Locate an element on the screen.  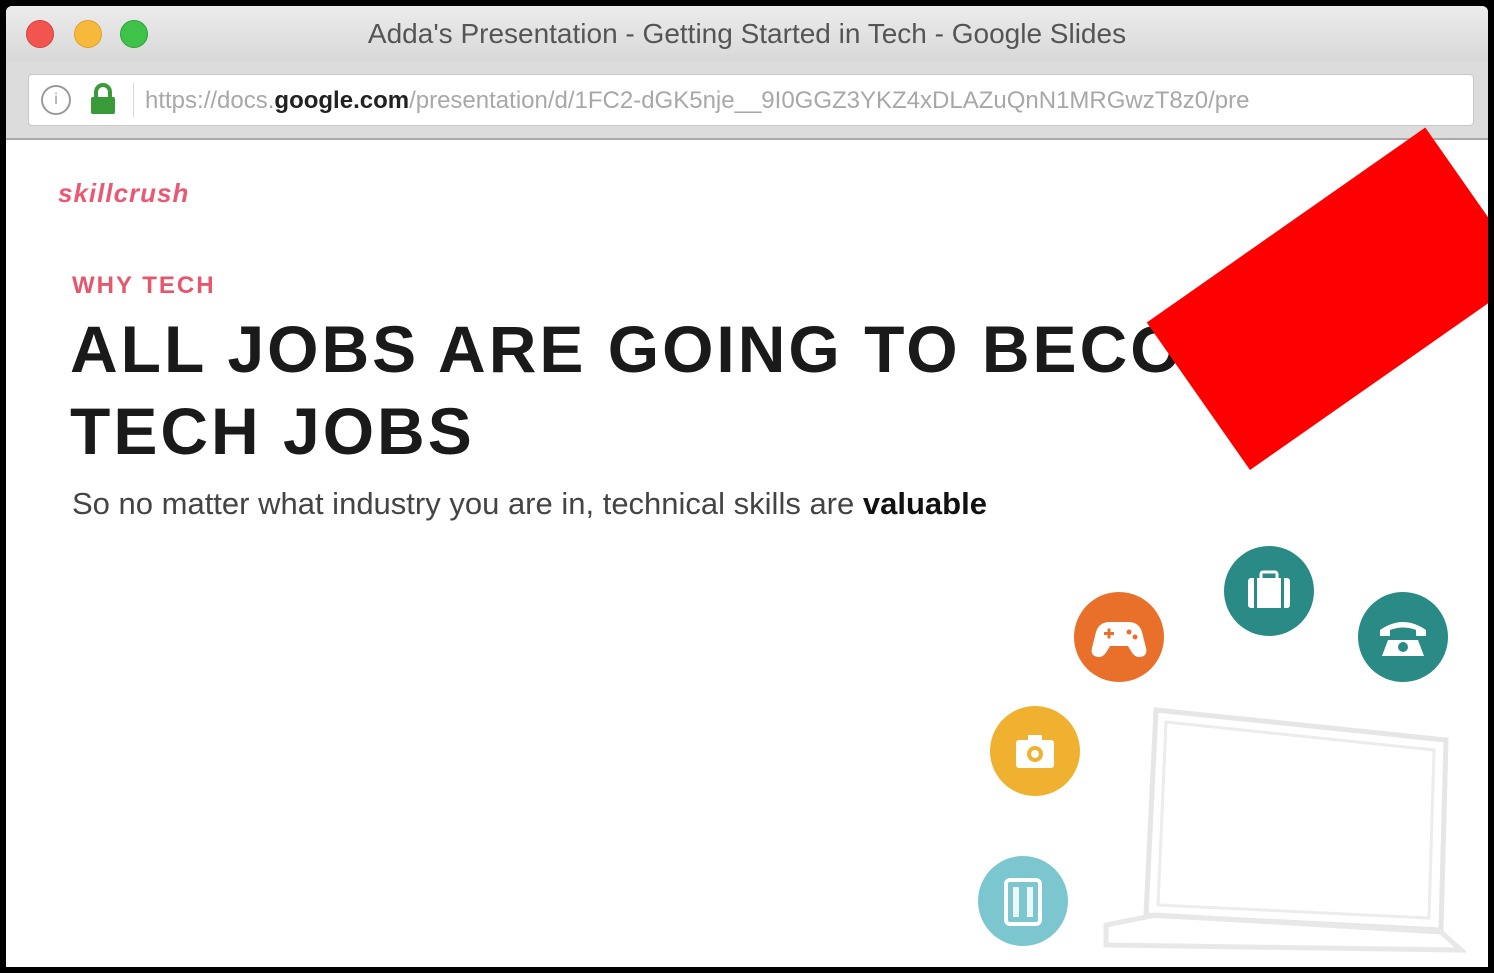
subhead-bold: valuable is located at coordinates (924, 503).